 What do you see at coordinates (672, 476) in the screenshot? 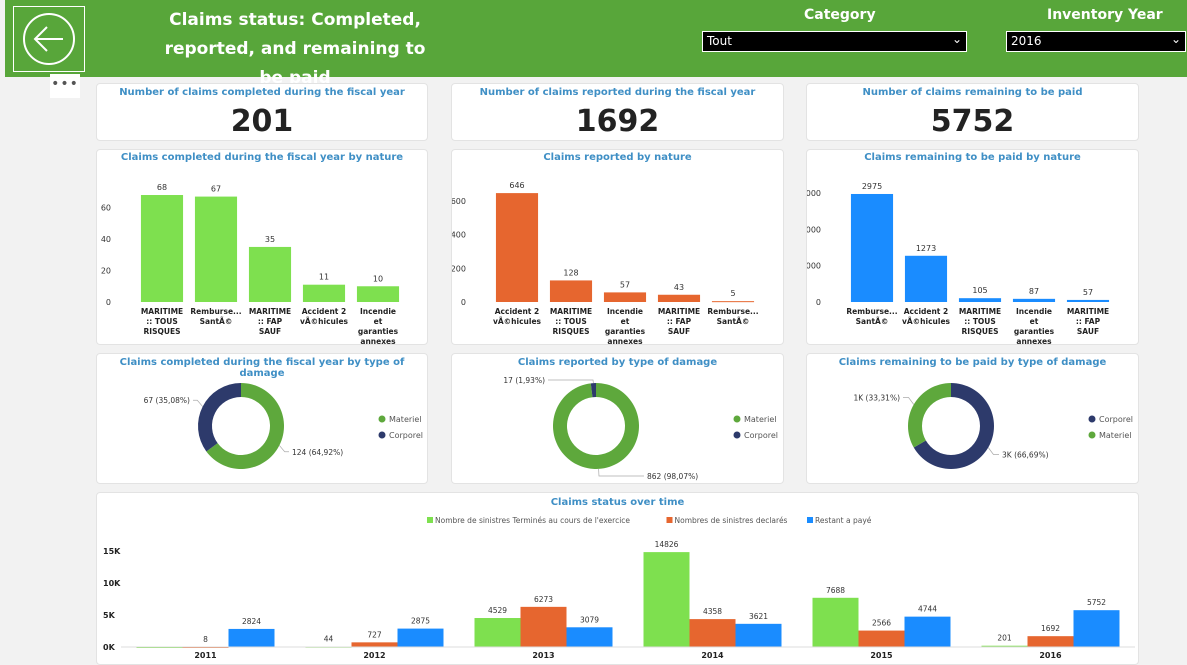
I see `slice-label: 862 (98,07%)` at bounding box center [672, 476].